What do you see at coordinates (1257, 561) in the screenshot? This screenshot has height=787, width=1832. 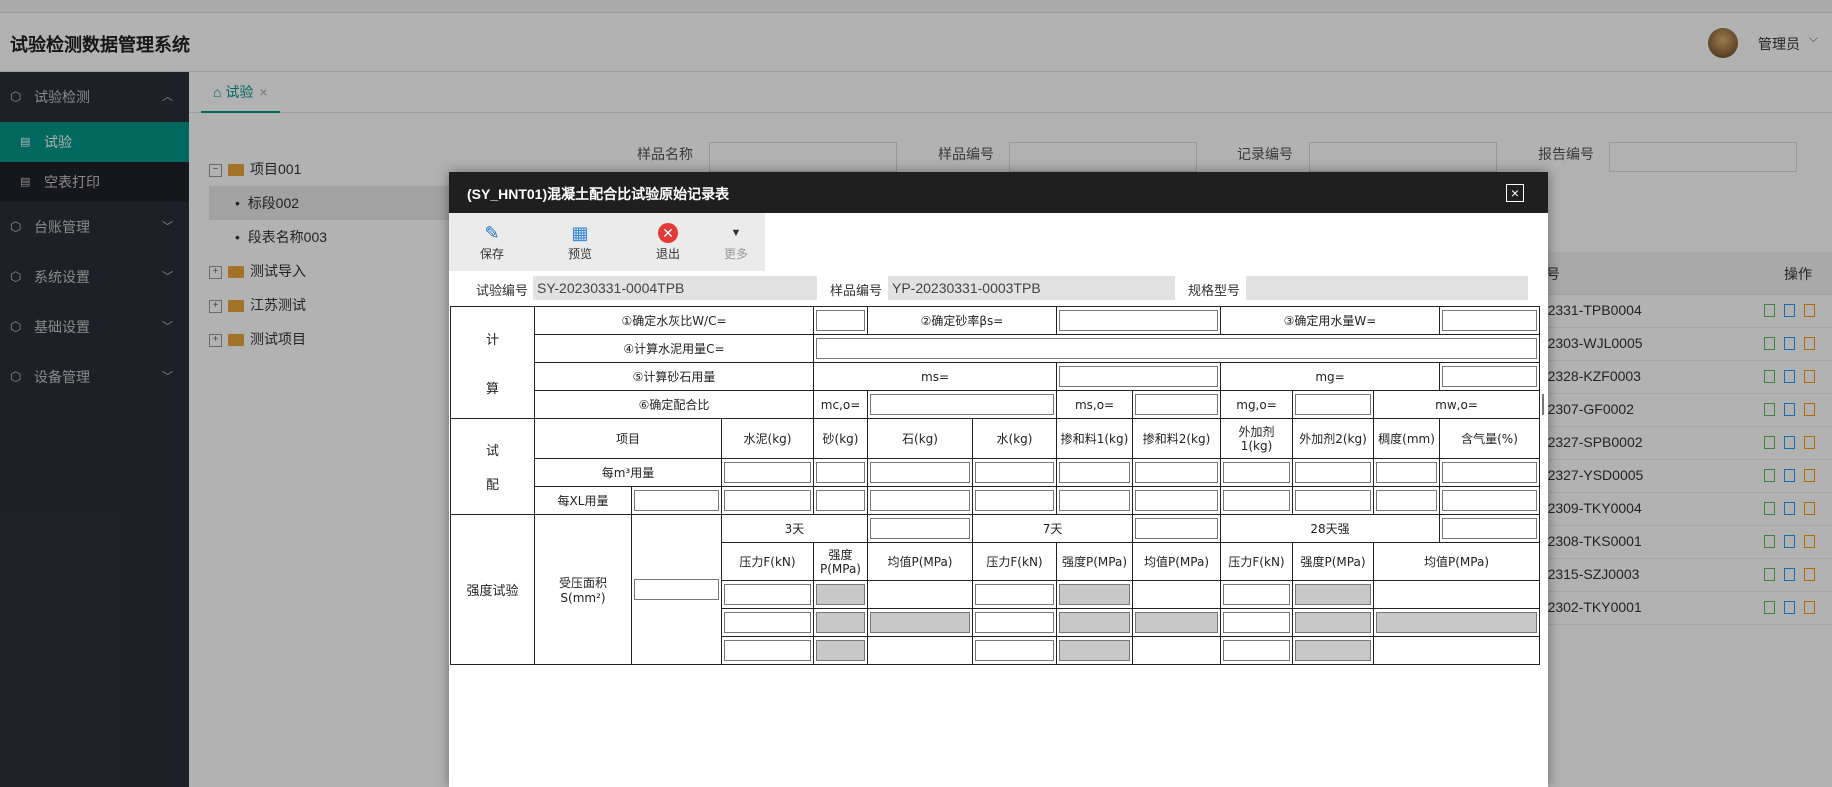 I see `force-28d-head: 压力F(kN)` at bounding box center [1257, 561].